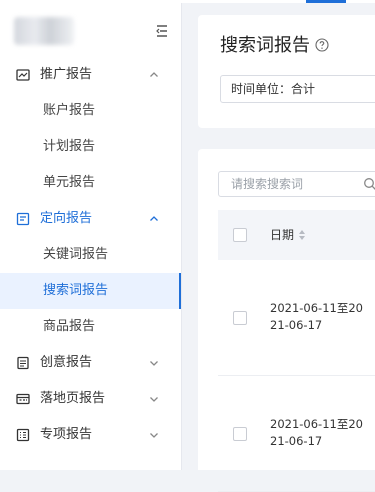  Describe the element at coordinates (23, 435) in the screenshot. I see `special-report-icon` at that location.